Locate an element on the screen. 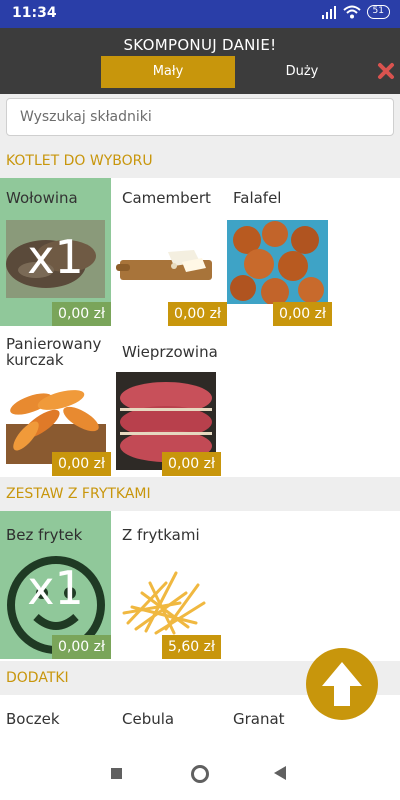 Image resolution: width=400 pixels, height=800 pixels. chicken-image is located at coordinates (56, 419).